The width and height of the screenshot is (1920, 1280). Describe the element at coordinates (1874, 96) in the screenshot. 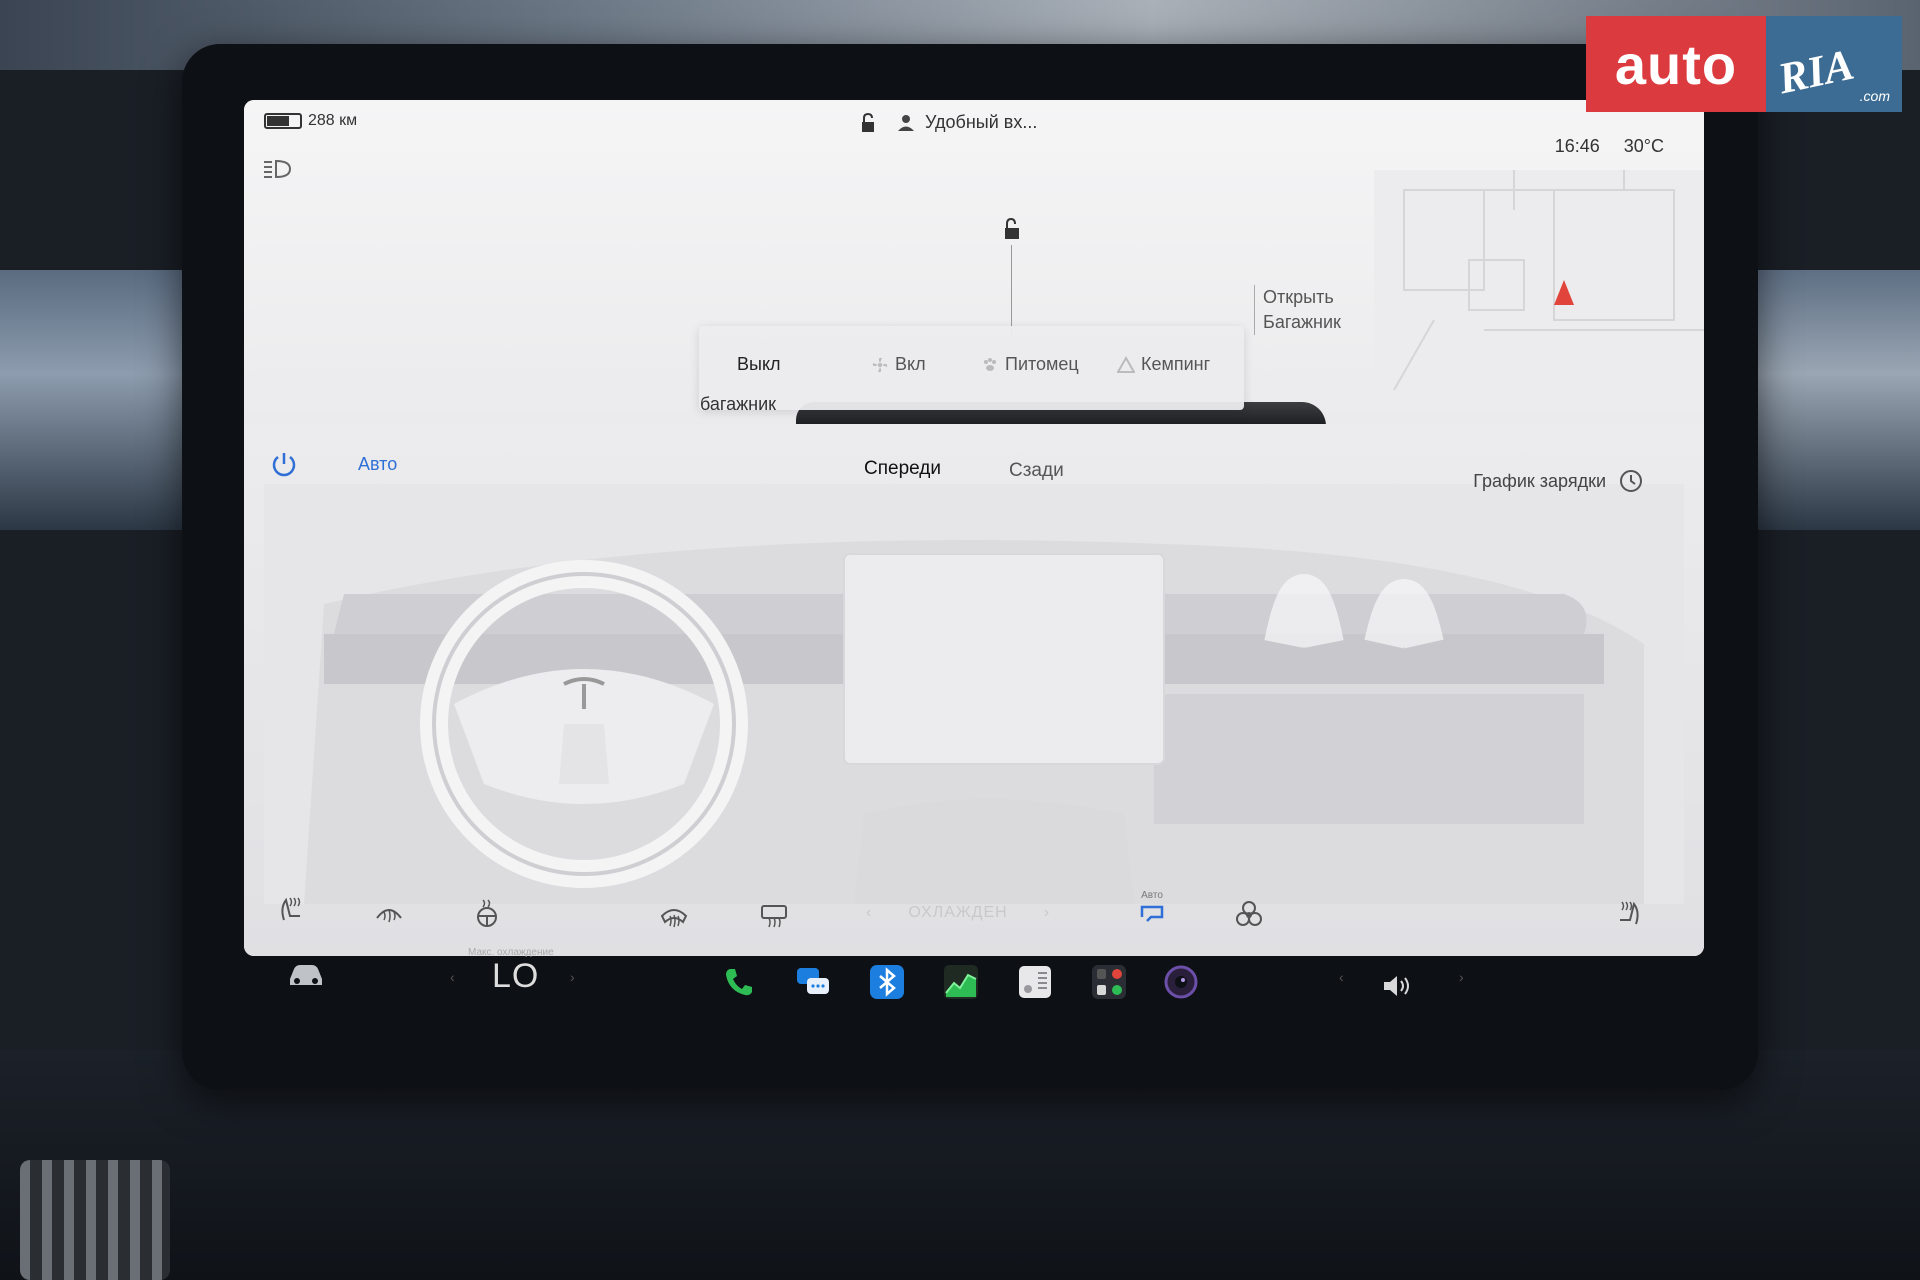

I see `logo-com-text: .com` at that location.